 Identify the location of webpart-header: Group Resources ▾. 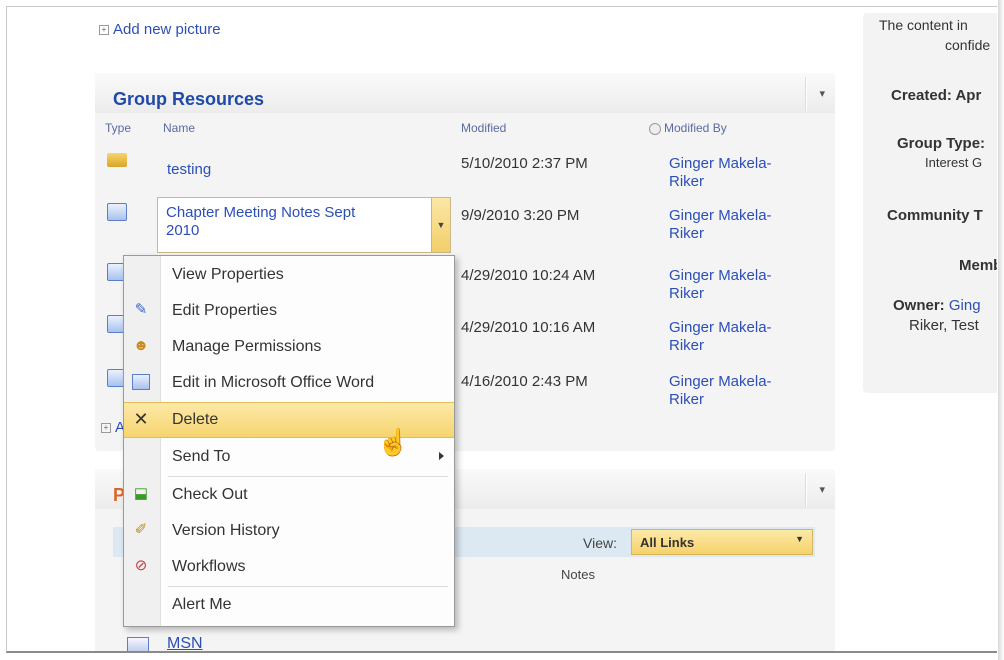
(465, 93).